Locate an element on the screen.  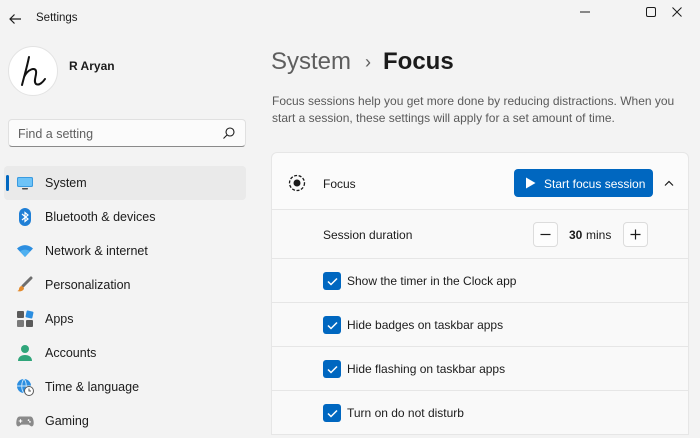
collapse-button is located at coordinates (669, 183).